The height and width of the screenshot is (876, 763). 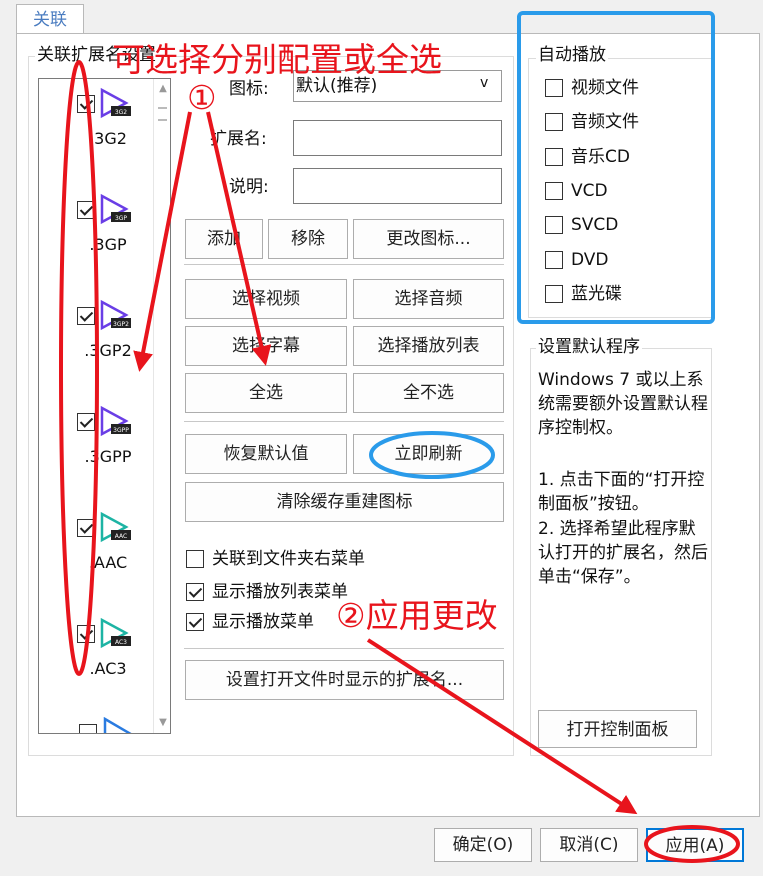 I want to click on autoplay-option-label: SVCD, so click(x=595, y=225).